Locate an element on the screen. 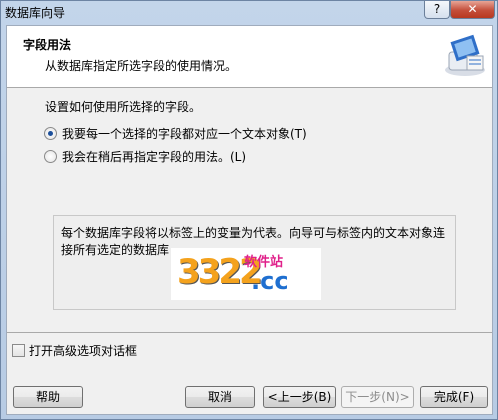 Image resolution: width=498 pixels, height=420 pixels. advanced-options-toggle: 打开高级选项对话框 is located at coordinates (74, 350).